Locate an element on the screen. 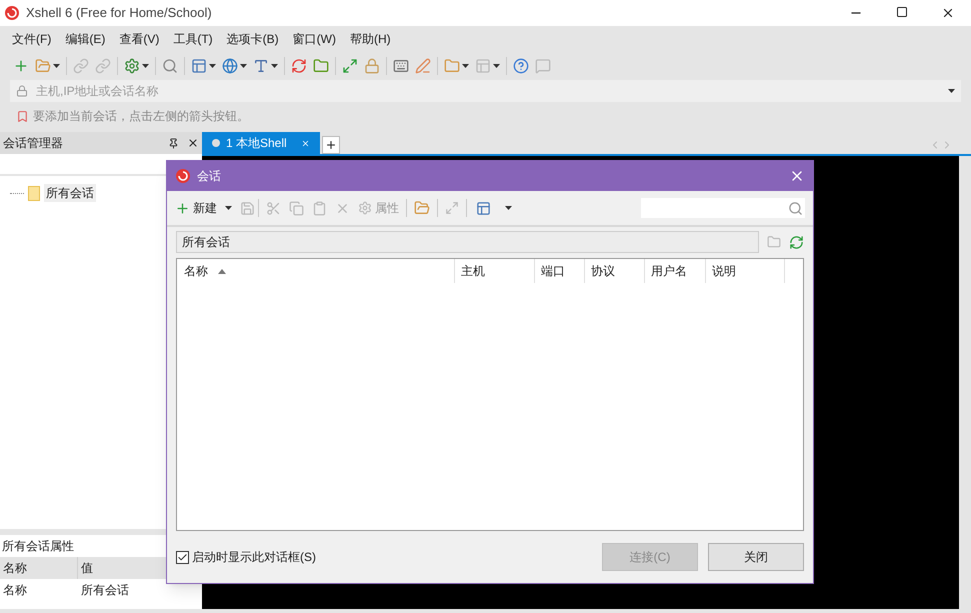 The image size is (971, 613). font-icon is located at coordinates (261, 66).